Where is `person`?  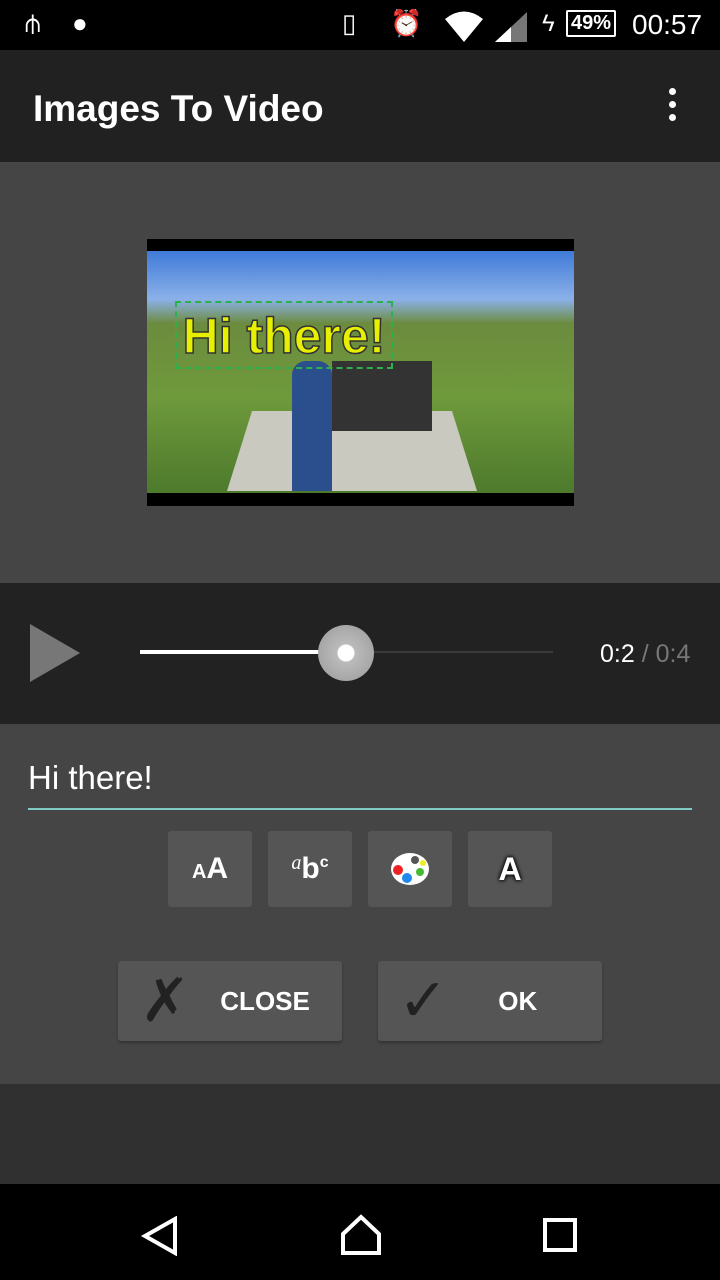
person is located at coordinates (312, 426).